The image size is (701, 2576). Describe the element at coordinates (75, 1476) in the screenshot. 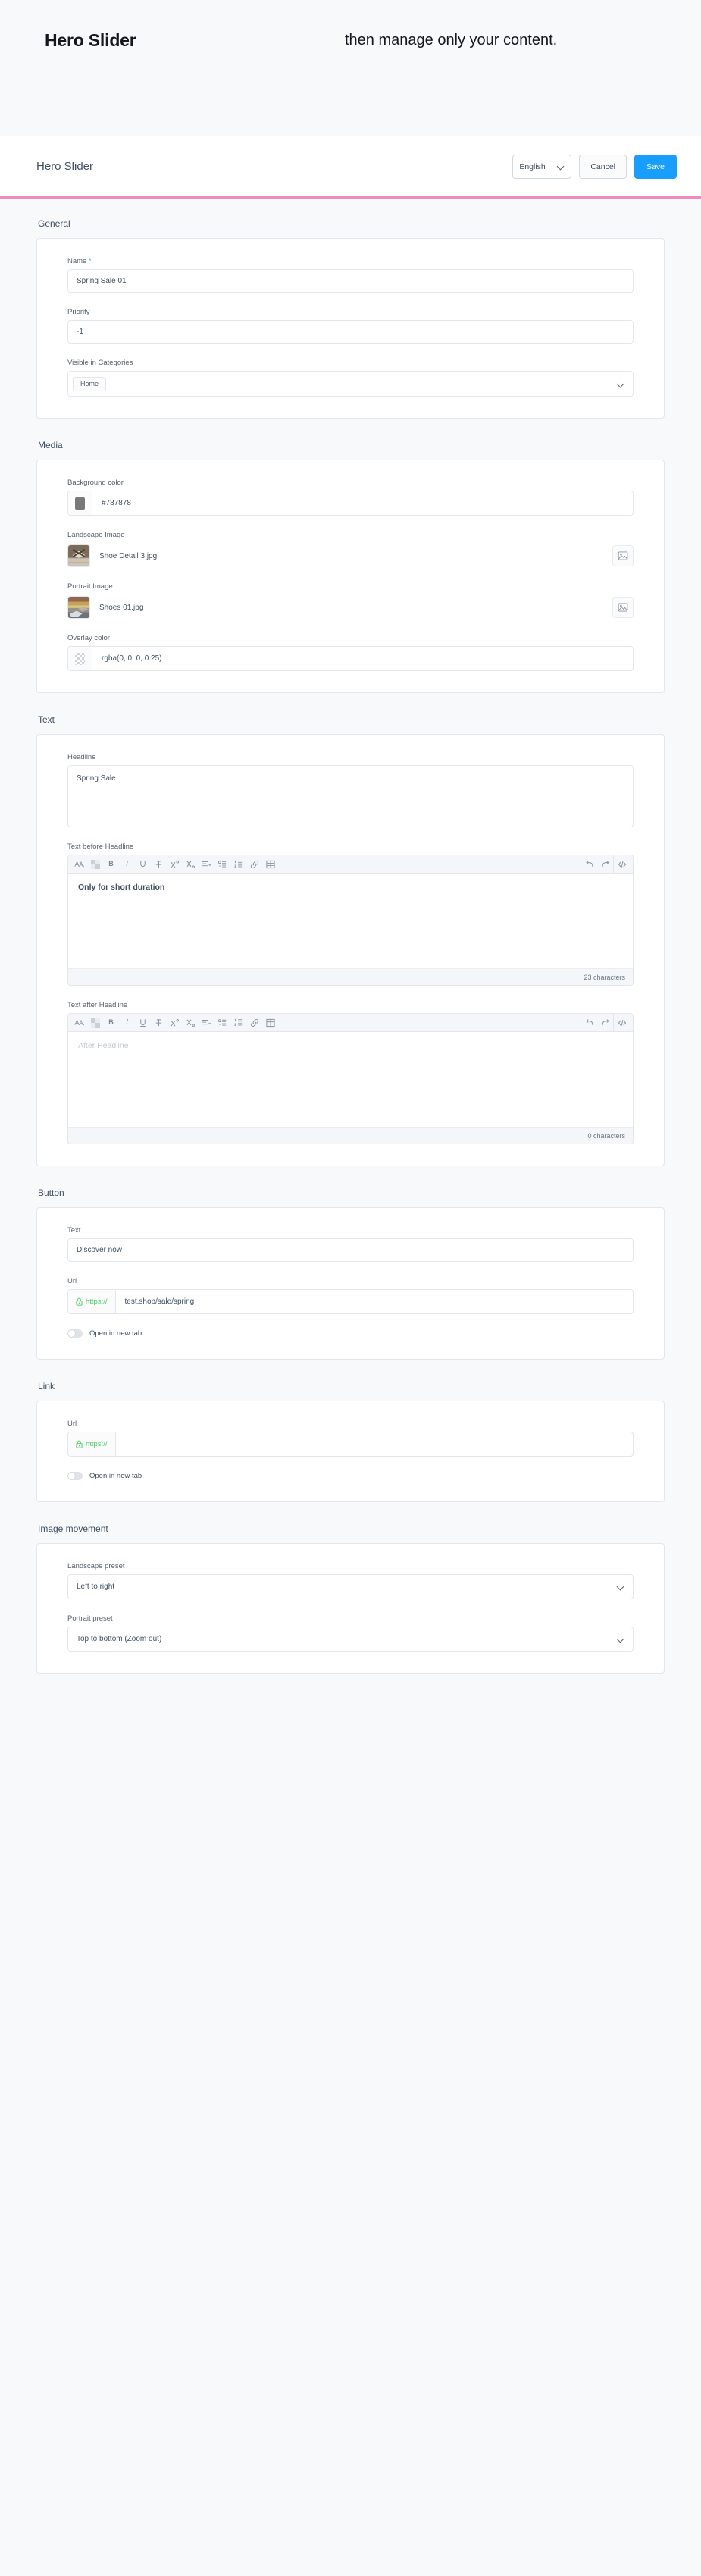

I see `link-open-in-new-tab-toggle` at that location.